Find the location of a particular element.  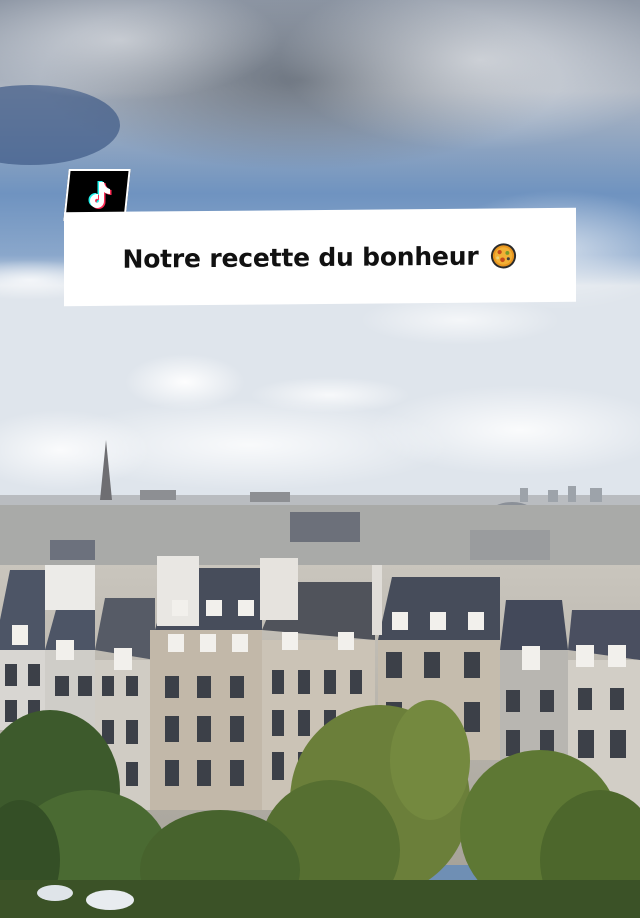

caption-title: Notre recette du bonheur is located at coordinates (319, 257).